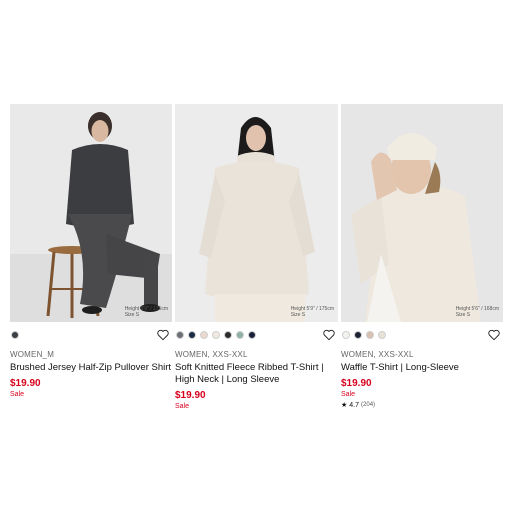  I want to click on rating-count: (204), so click(368, 405).